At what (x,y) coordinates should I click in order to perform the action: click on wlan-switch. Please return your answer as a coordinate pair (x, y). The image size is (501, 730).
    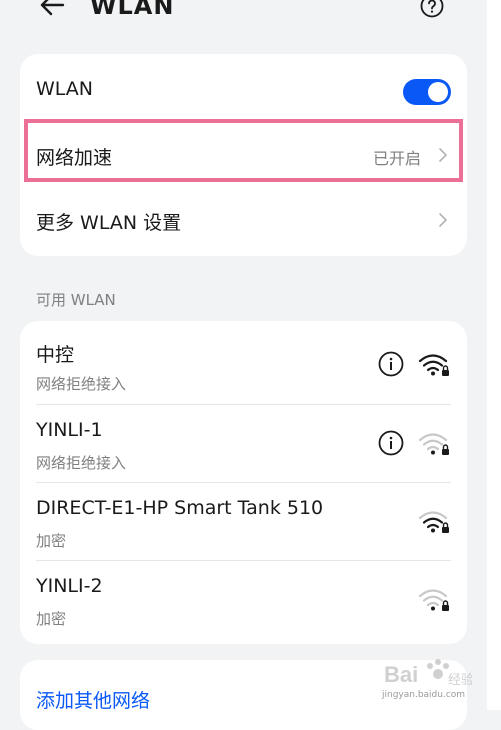
    Looking at the image, I should click on (427, 92).